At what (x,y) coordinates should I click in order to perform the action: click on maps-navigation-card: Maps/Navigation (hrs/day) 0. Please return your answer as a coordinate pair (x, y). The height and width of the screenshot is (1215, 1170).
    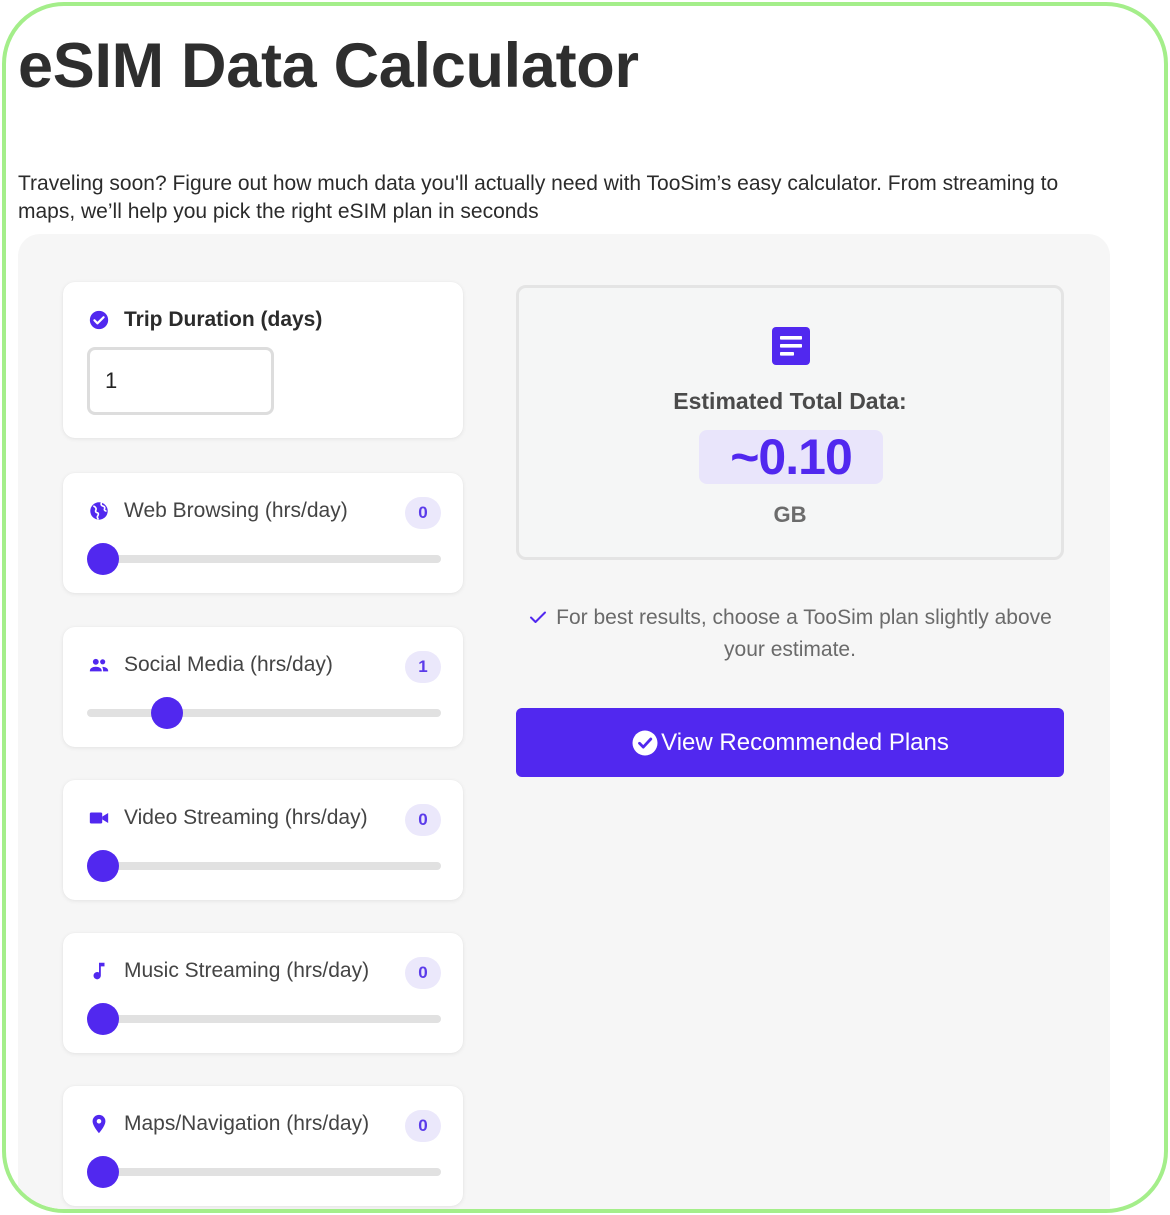
    Looking at the image, I should click on (263, 1146).